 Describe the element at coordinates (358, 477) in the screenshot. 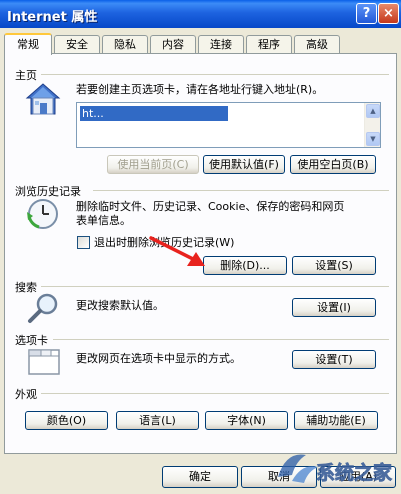

I see `apply-button: 应用(A)` at that location.